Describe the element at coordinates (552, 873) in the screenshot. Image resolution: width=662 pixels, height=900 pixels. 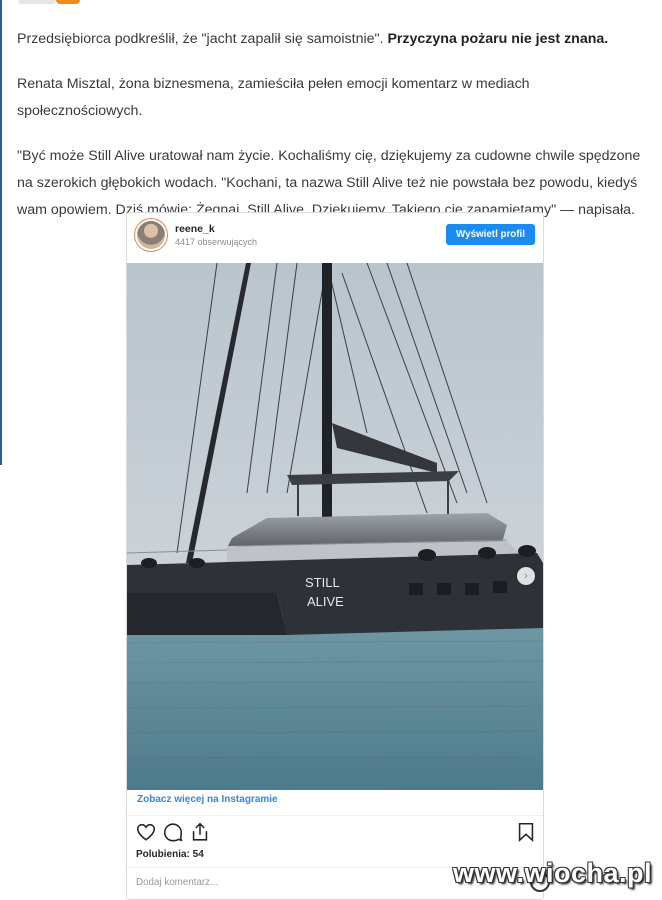
I see `watermark-text: www.wiocha.pl` at that location.